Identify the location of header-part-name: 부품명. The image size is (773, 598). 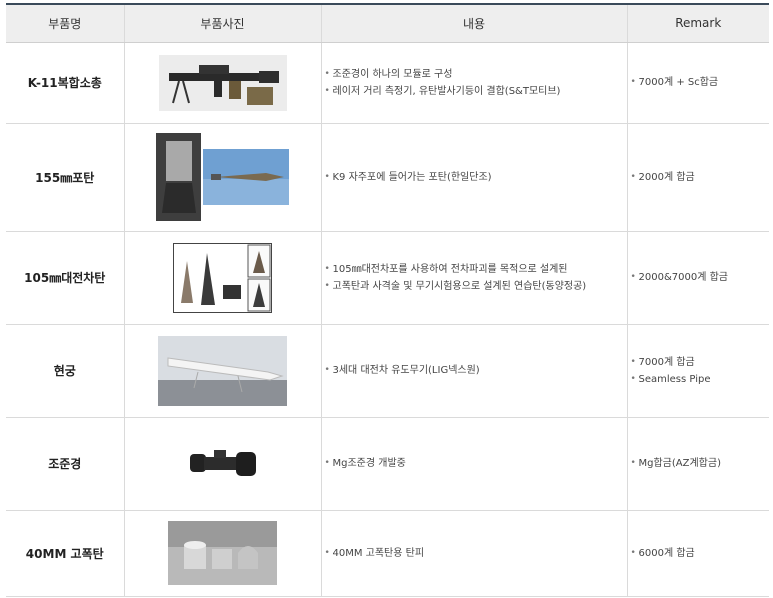
(65, 23).